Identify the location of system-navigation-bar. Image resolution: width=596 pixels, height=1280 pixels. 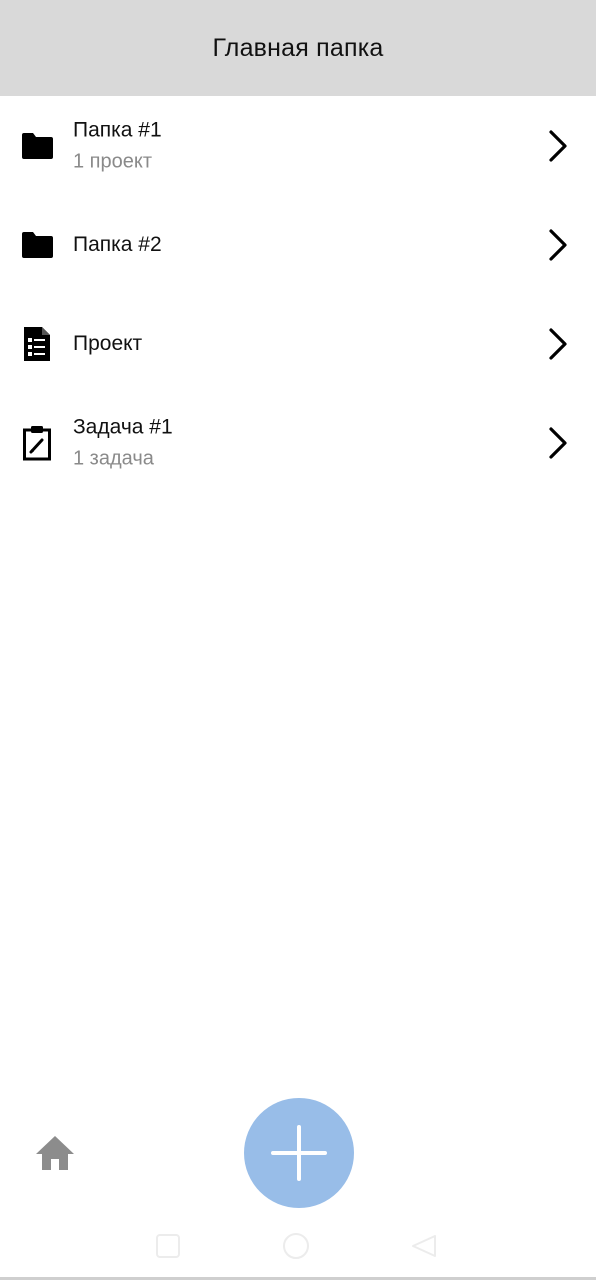
(298, 1247).